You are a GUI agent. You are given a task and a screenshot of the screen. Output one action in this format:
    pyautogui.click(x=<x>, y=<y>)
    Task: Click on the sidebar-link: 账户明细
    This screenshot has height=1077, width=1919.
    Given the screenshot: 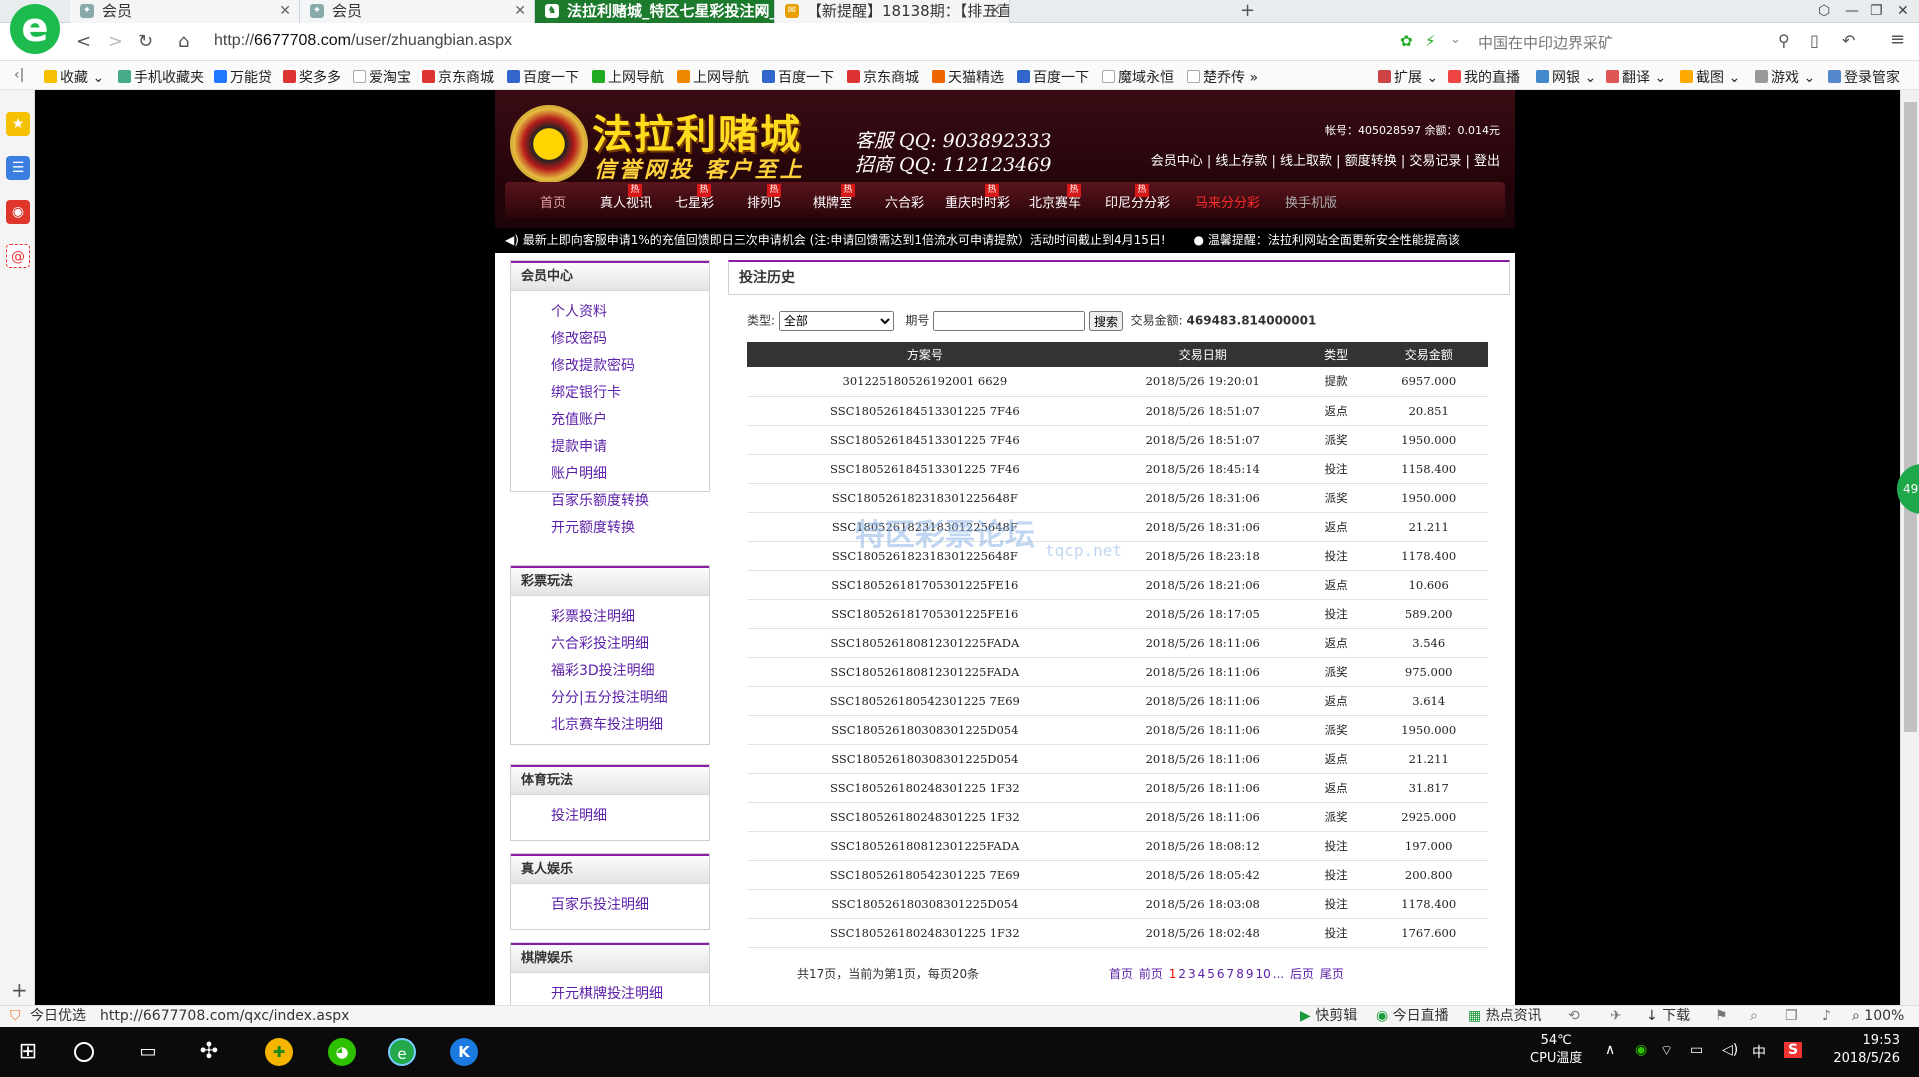 What is the action you would take?
    pyautogui.click(x=630, y=474)
    